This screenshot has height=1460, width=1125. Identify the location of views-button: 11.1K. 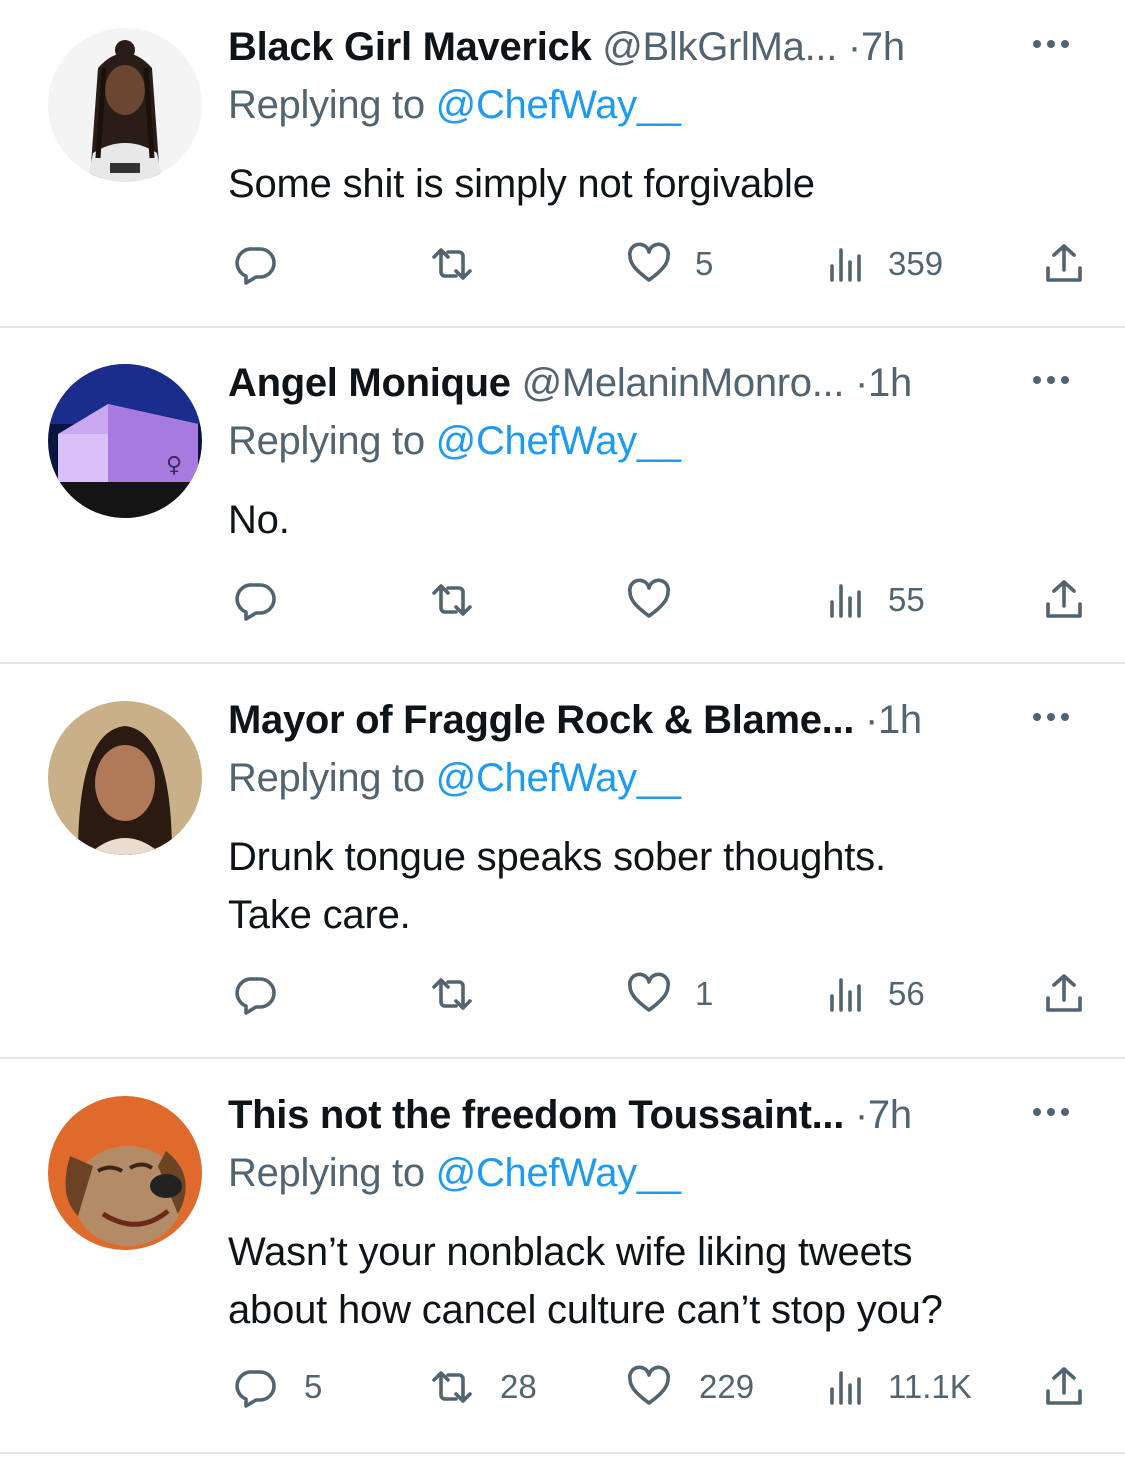
(897, 1387).